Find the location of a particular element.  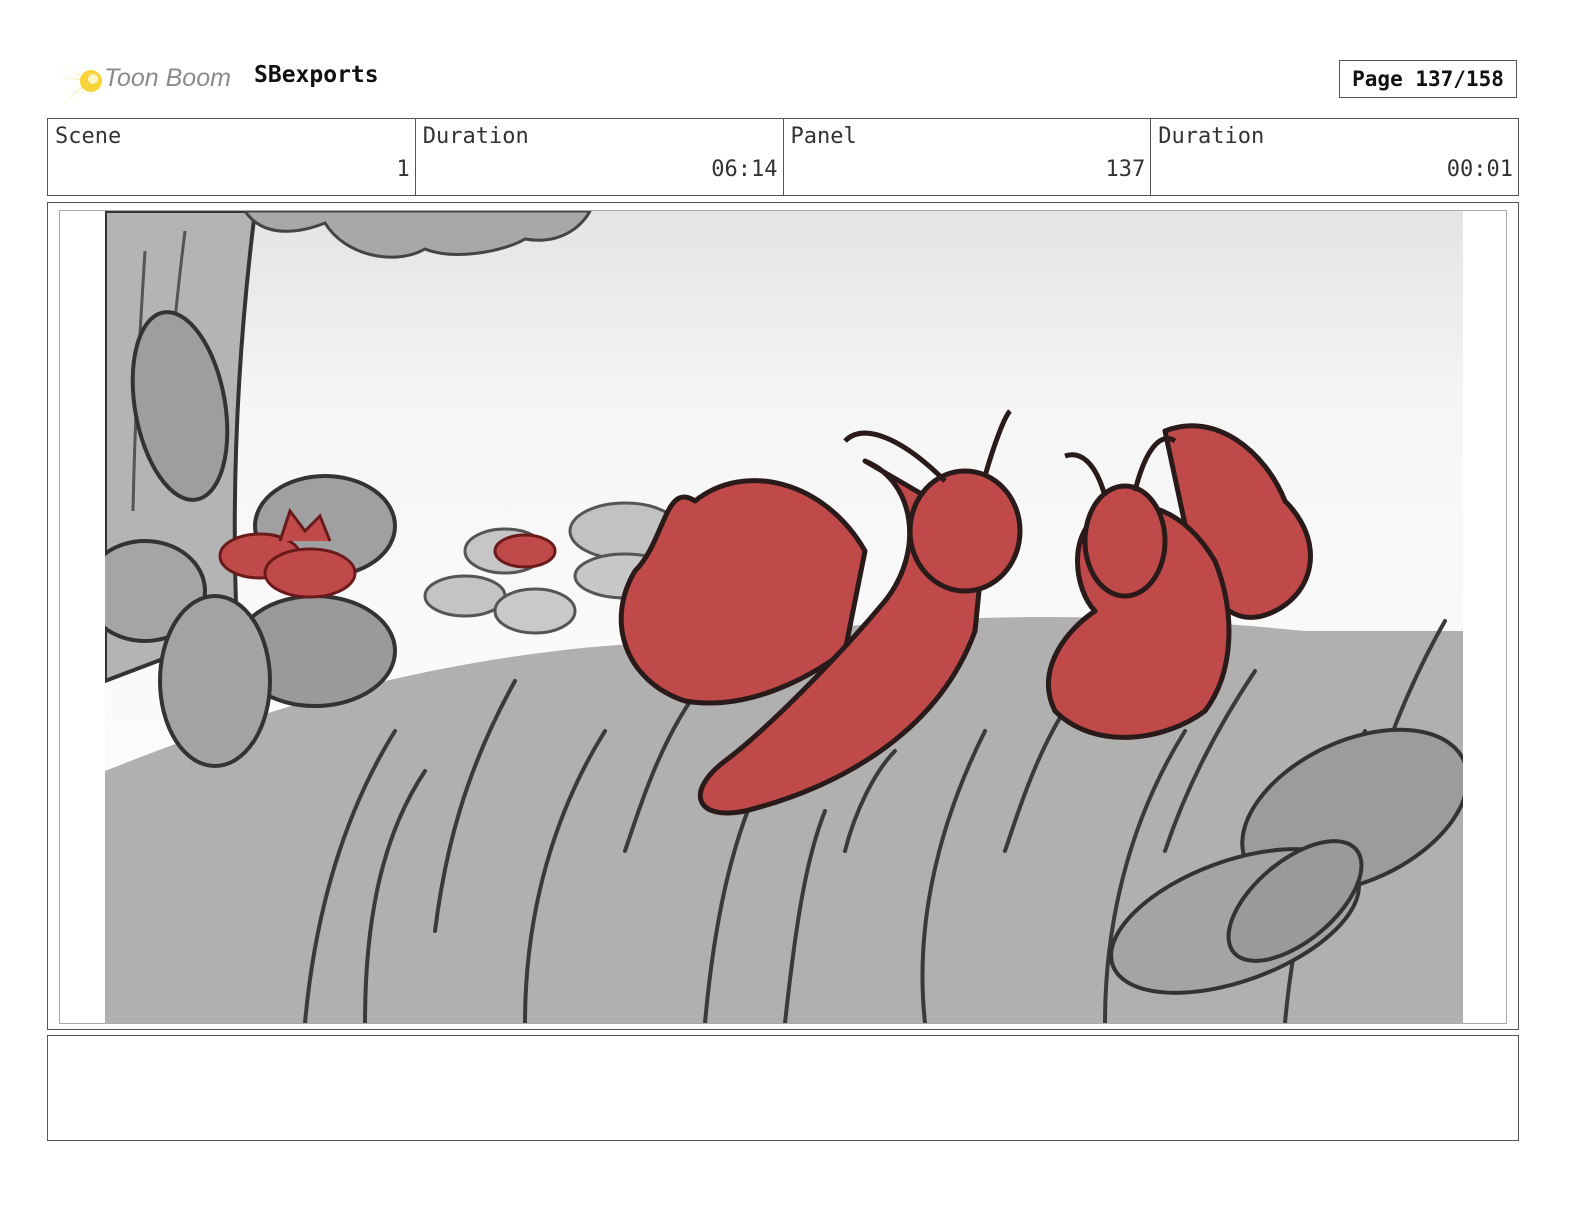

scene-cell: Scene 1 is located at coordinates (232, 157).